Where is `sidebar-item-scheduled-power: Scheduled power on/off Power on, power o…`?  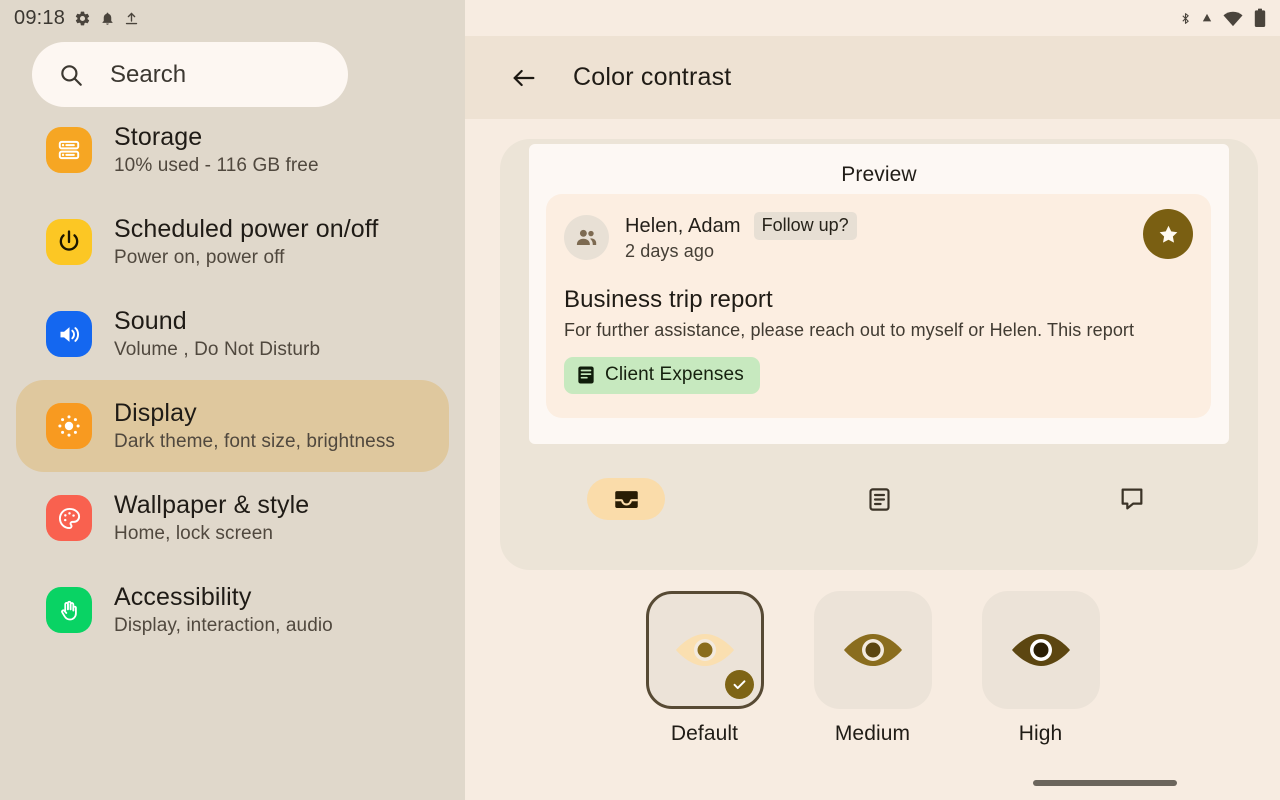 sidebar-item-scheduled-power: Scheduled power on/off Power on, power o… is located at coordinates (232, 242).